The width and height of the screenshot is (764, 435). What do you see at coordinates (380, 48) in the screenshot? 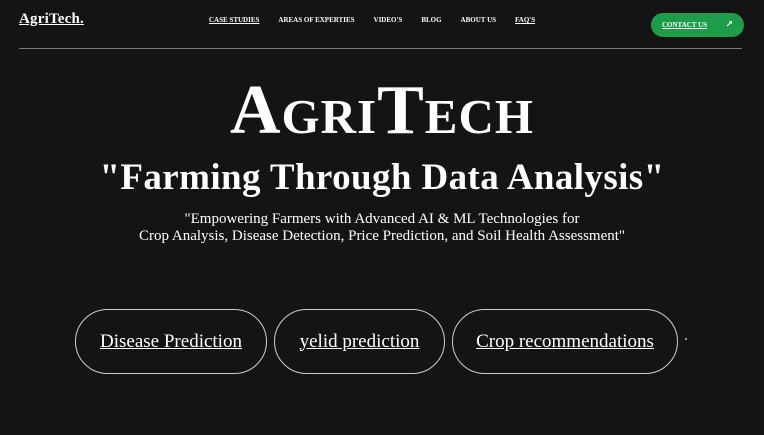
I see `header-divider` at bounding box center [380, 48].